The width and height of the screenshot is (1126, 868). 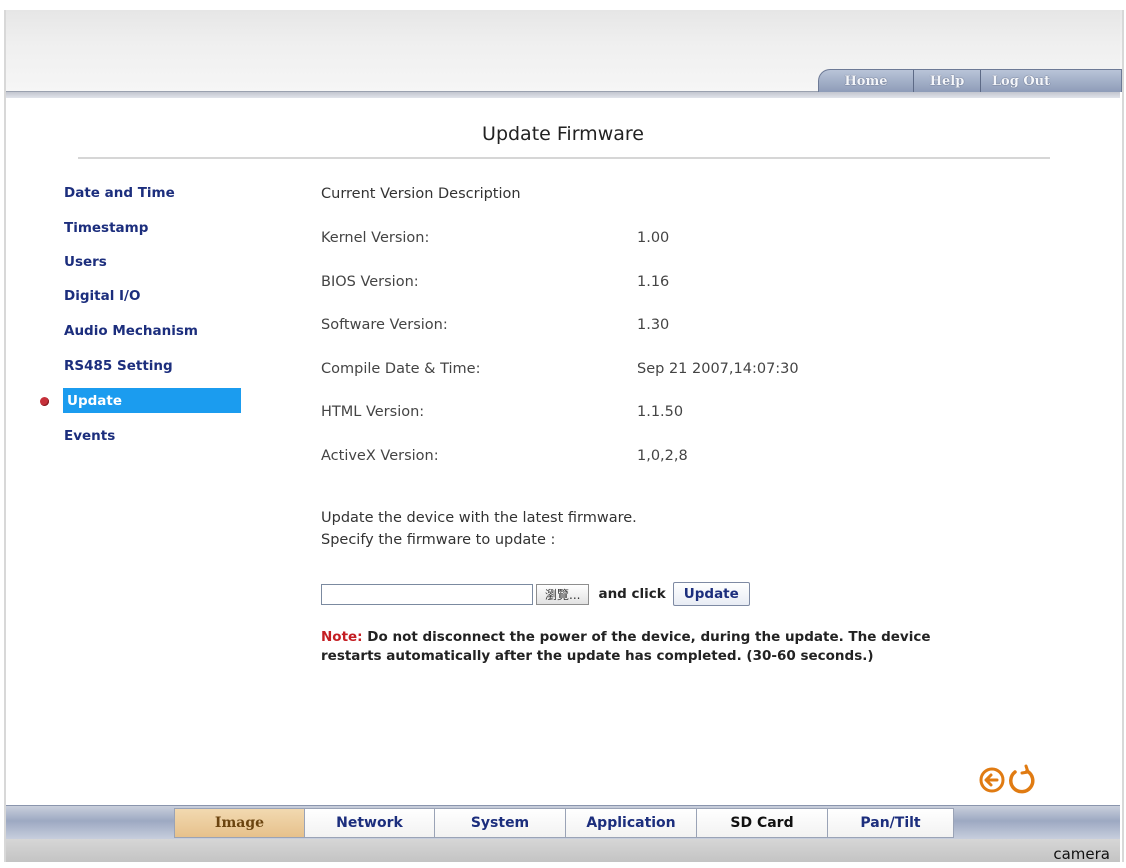 I want to click on compile-date-label: Compile Date & Time:, so click(x=401, y=369).